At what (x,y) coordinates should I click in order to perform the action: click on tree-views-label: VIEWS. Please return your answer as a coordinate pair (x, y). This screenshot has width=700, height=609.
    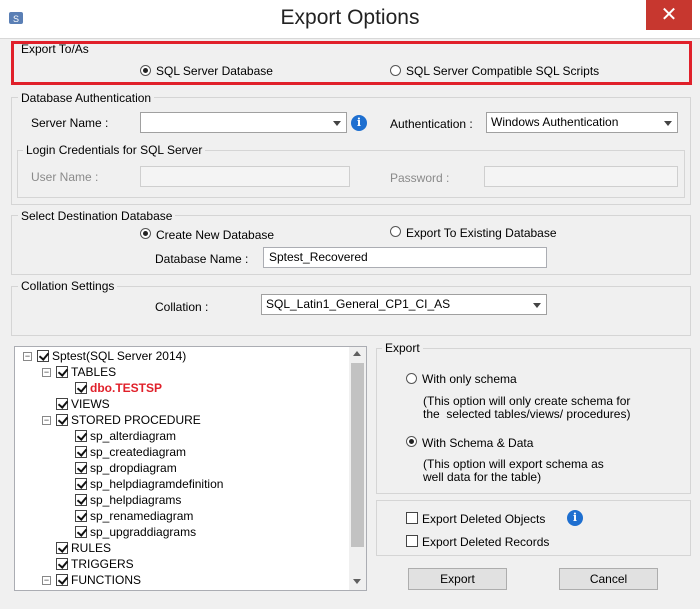
    Looking at the image, I should click on (90, 404).